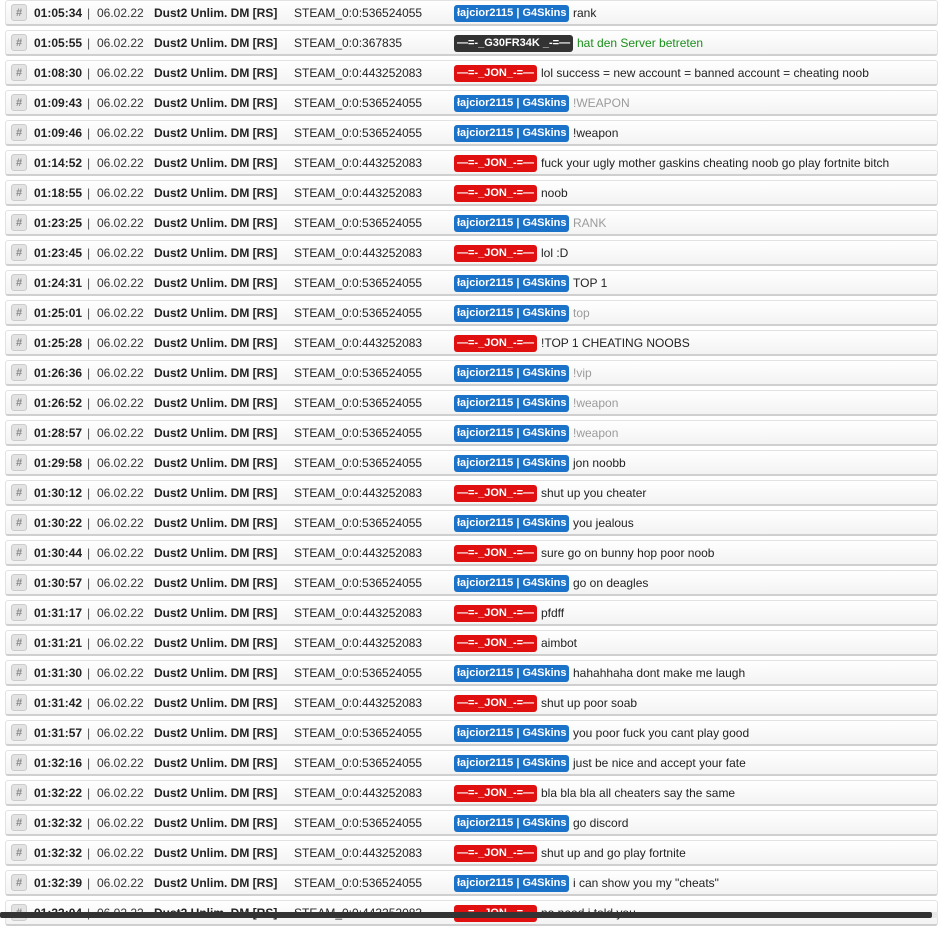  Describe the element at coordinates (514, 43) in the screenshot. I see `player-name-badge: —=-_G30FR34K _-=—` at that location.